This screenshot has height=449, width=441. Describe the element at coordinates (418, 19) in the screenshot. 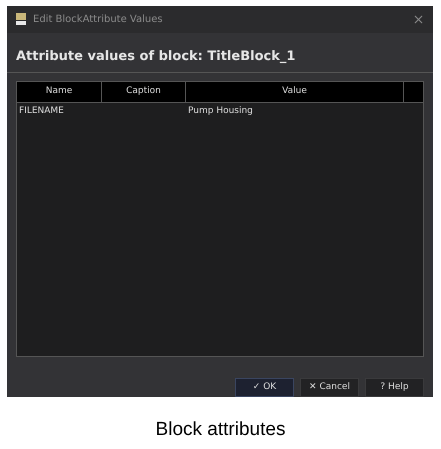

I see `close-icon` at that location.